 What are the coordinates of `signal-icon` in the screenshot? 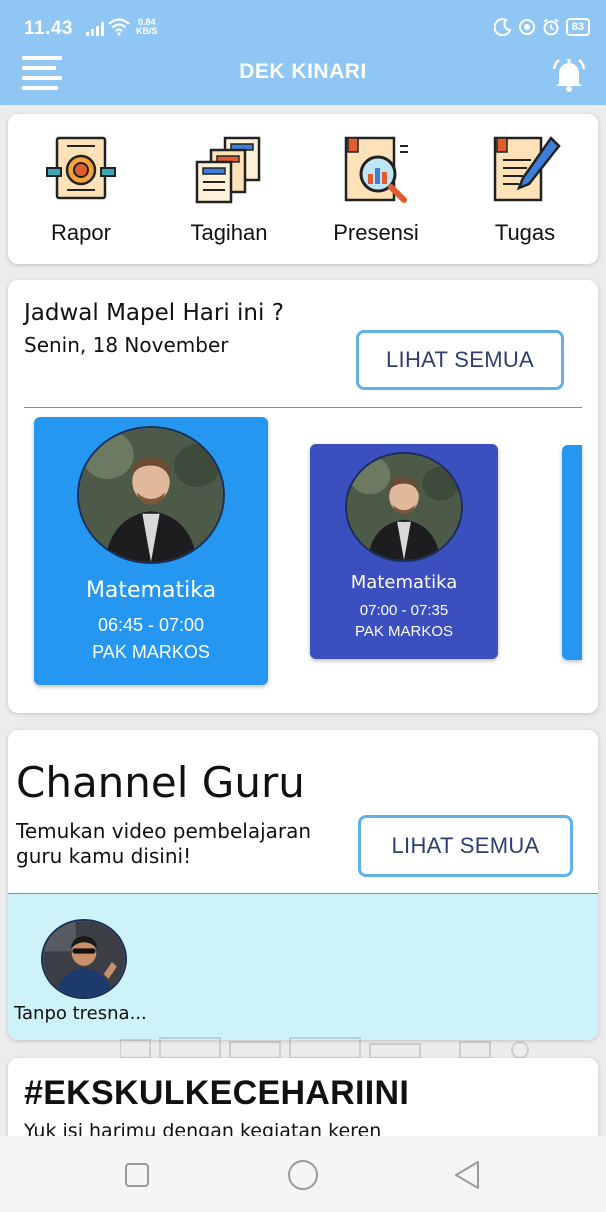 It's located at (95, 29).